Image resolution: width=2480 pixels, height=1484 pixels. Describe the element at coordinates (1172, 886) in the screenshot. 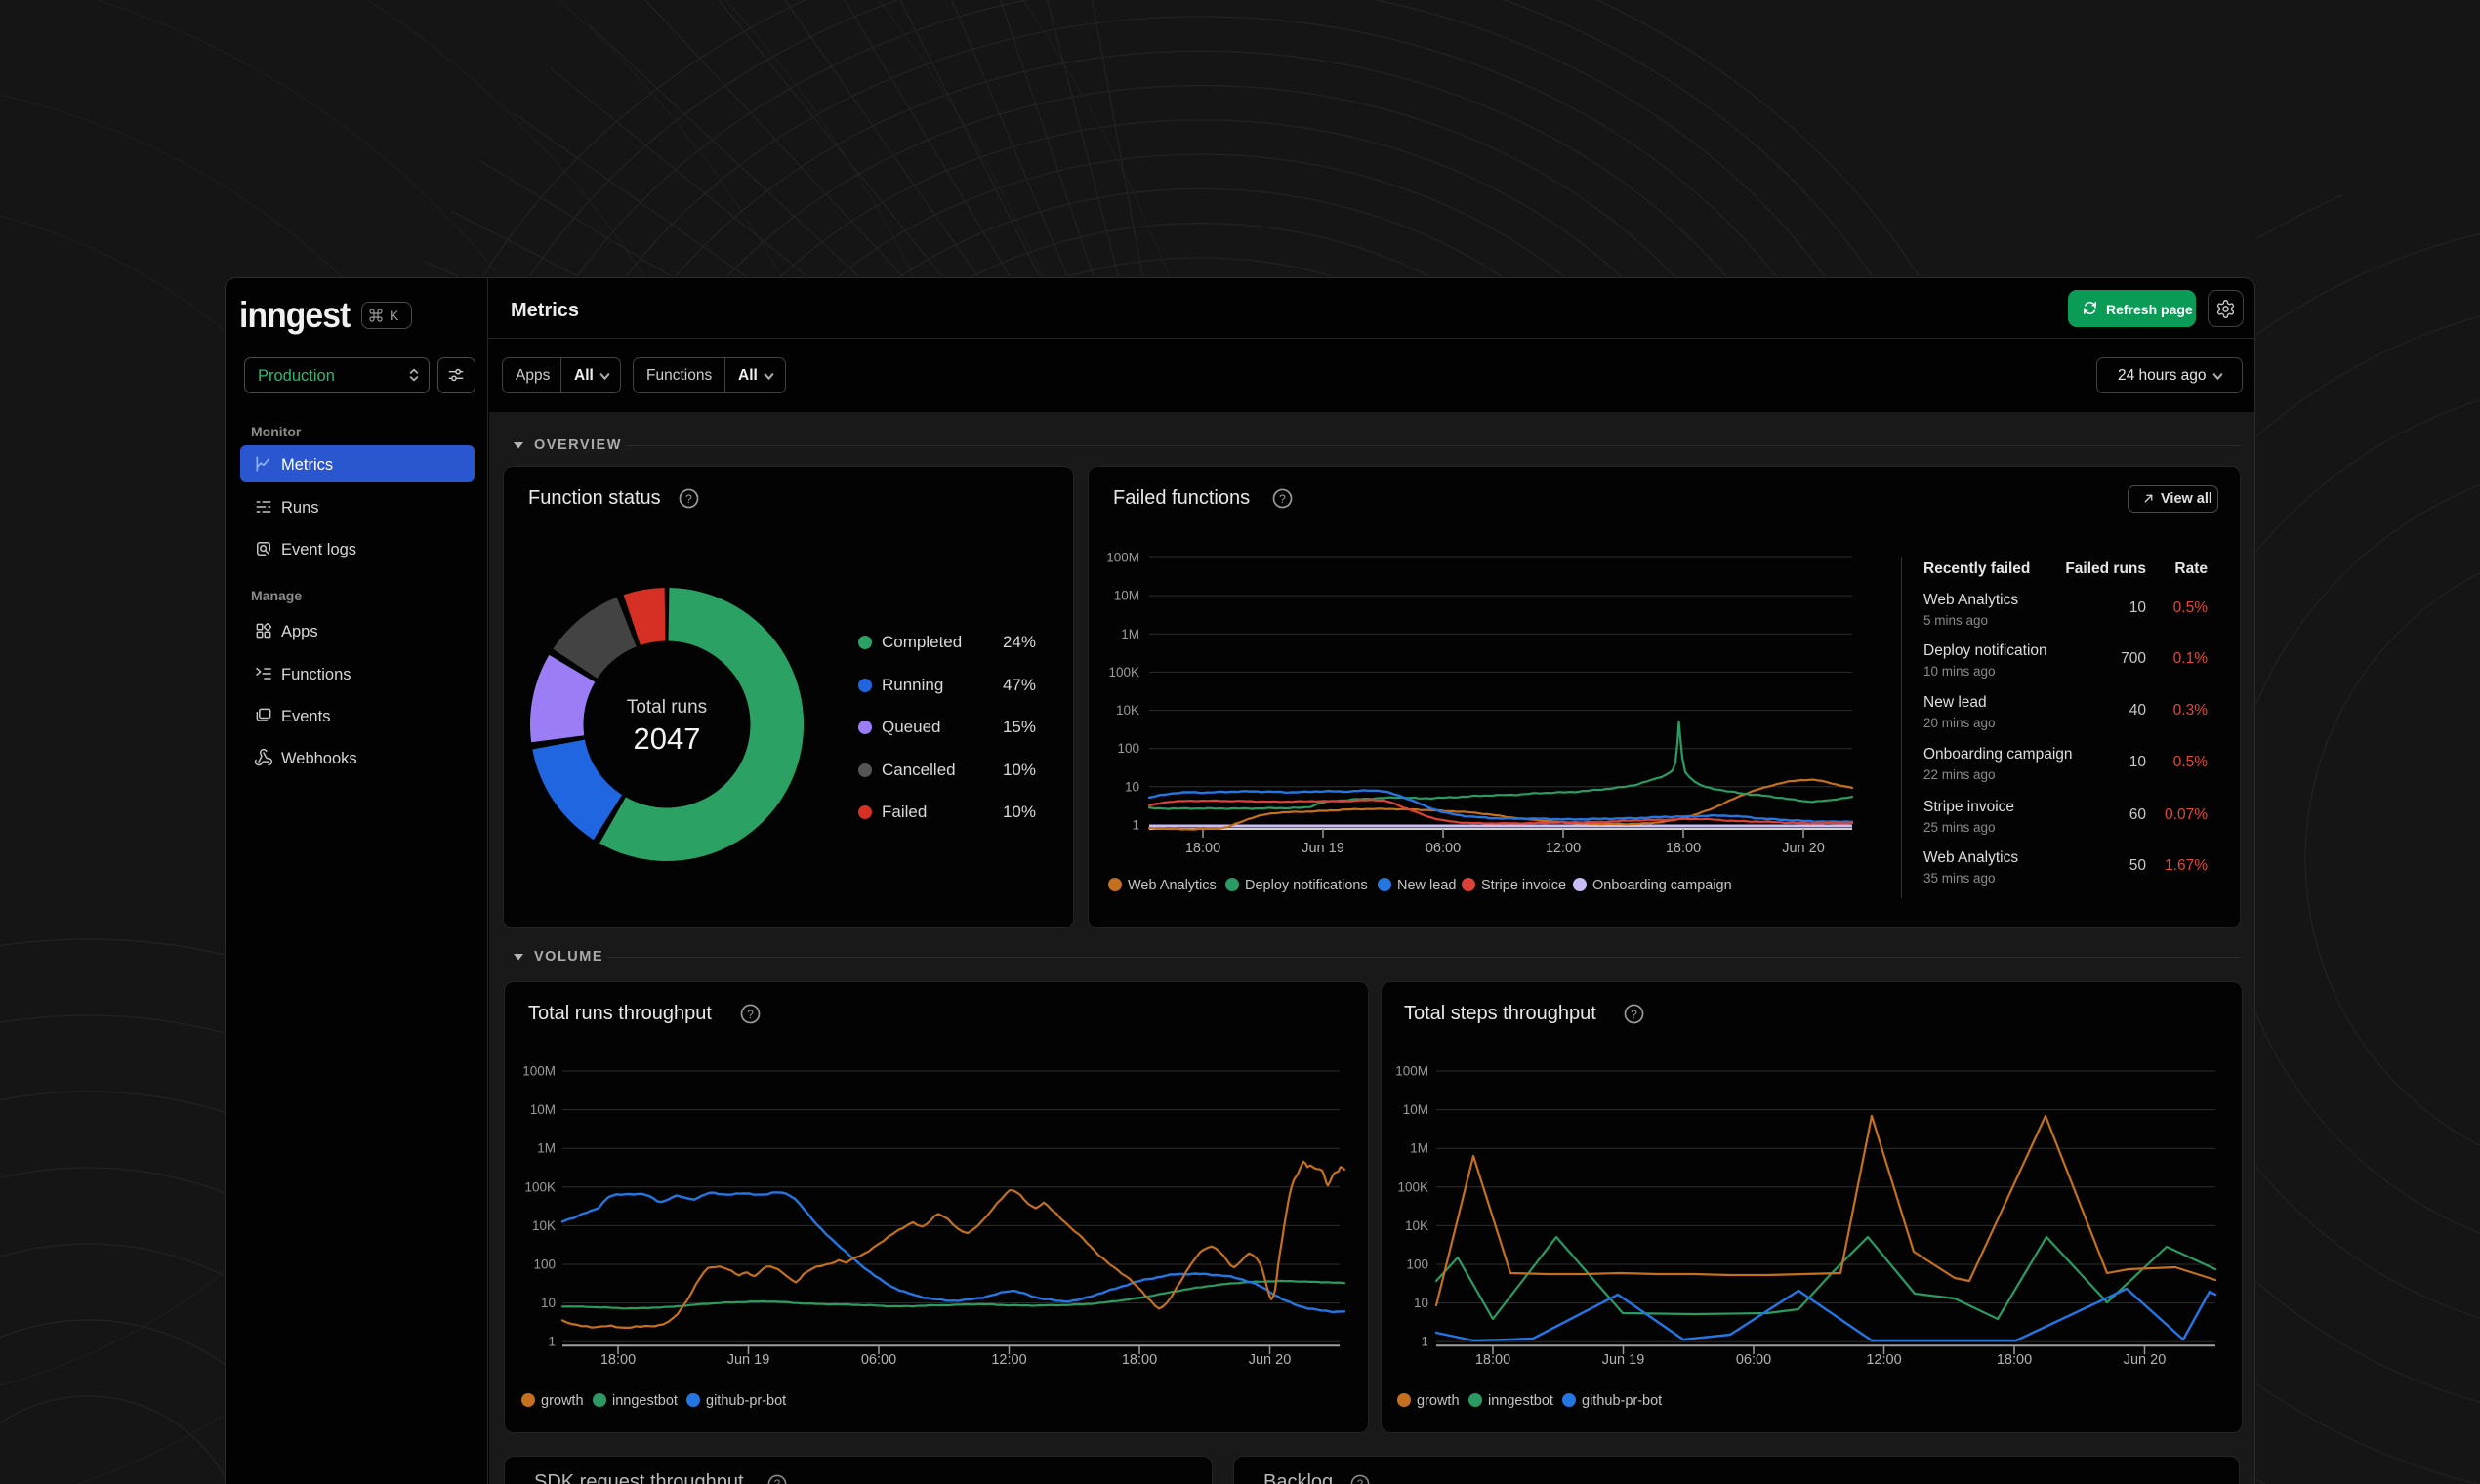

I see `svg-text: Web Analytics` at that location.